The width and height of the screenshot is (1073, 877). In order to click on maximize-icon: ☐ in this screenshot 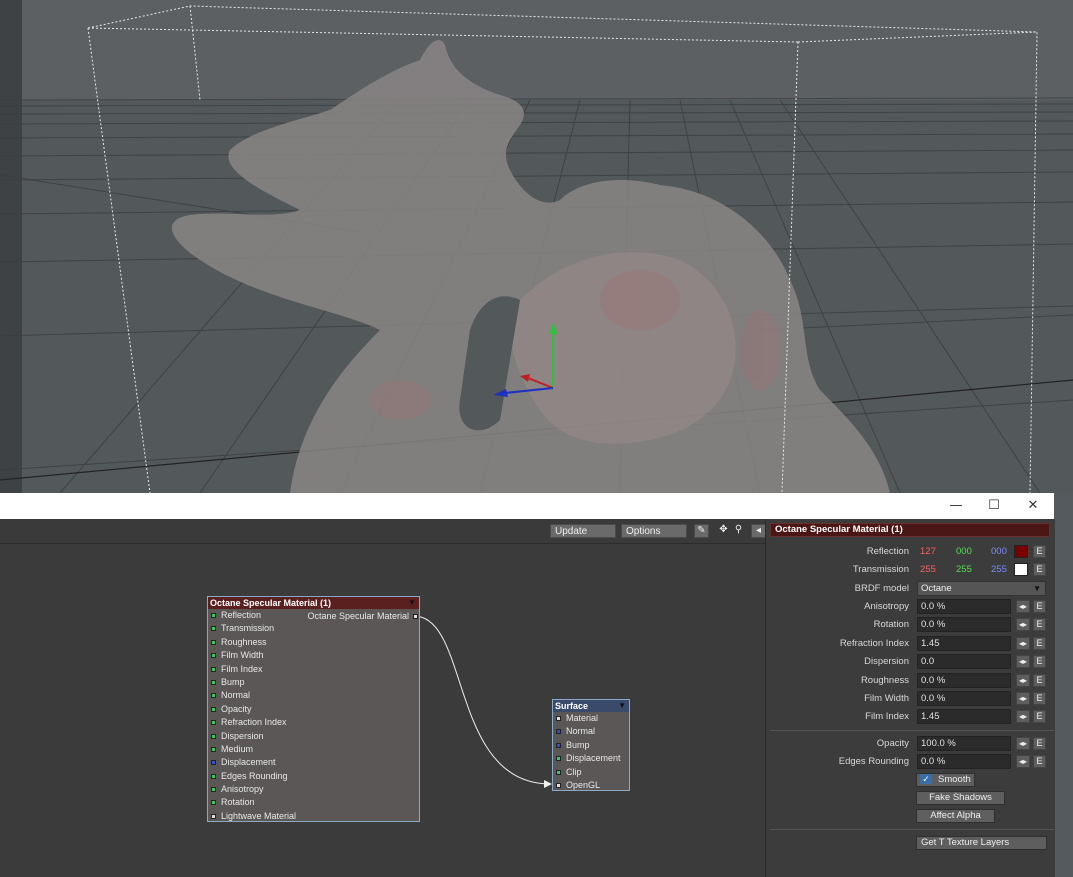, I will do `click(994, 506)`.